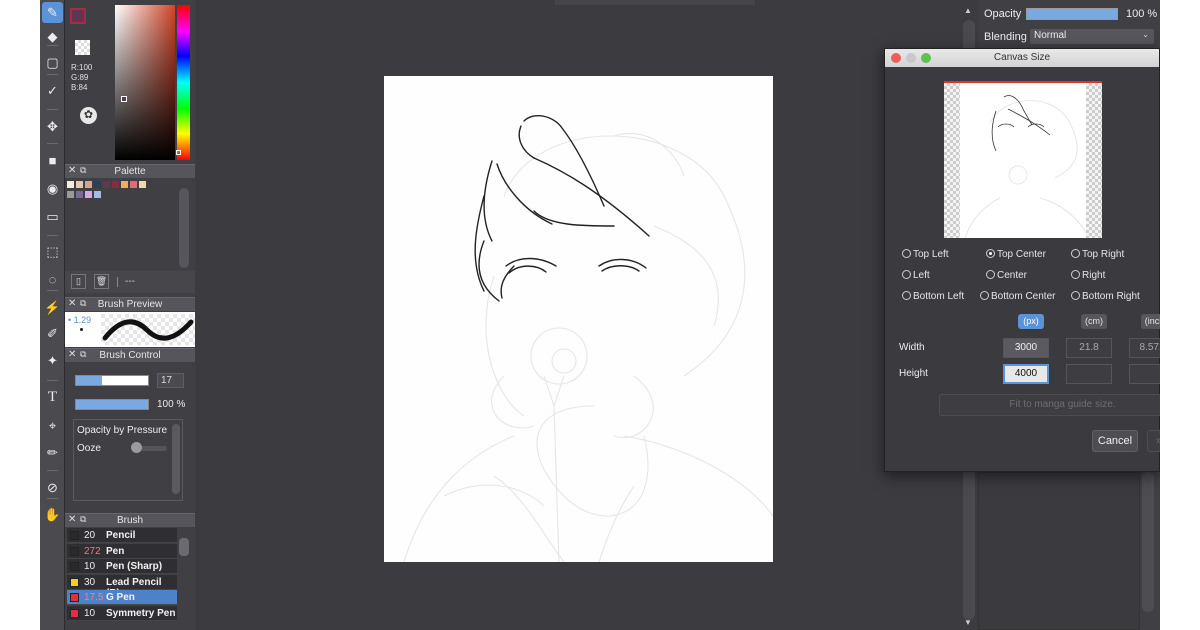 Image resolution: width=1200 pixels, height=630 pixels. What do you see at coordinates (52, 62) in the screenshot?
I see `shape-icon: ▢` at bounding box center [52, 62].